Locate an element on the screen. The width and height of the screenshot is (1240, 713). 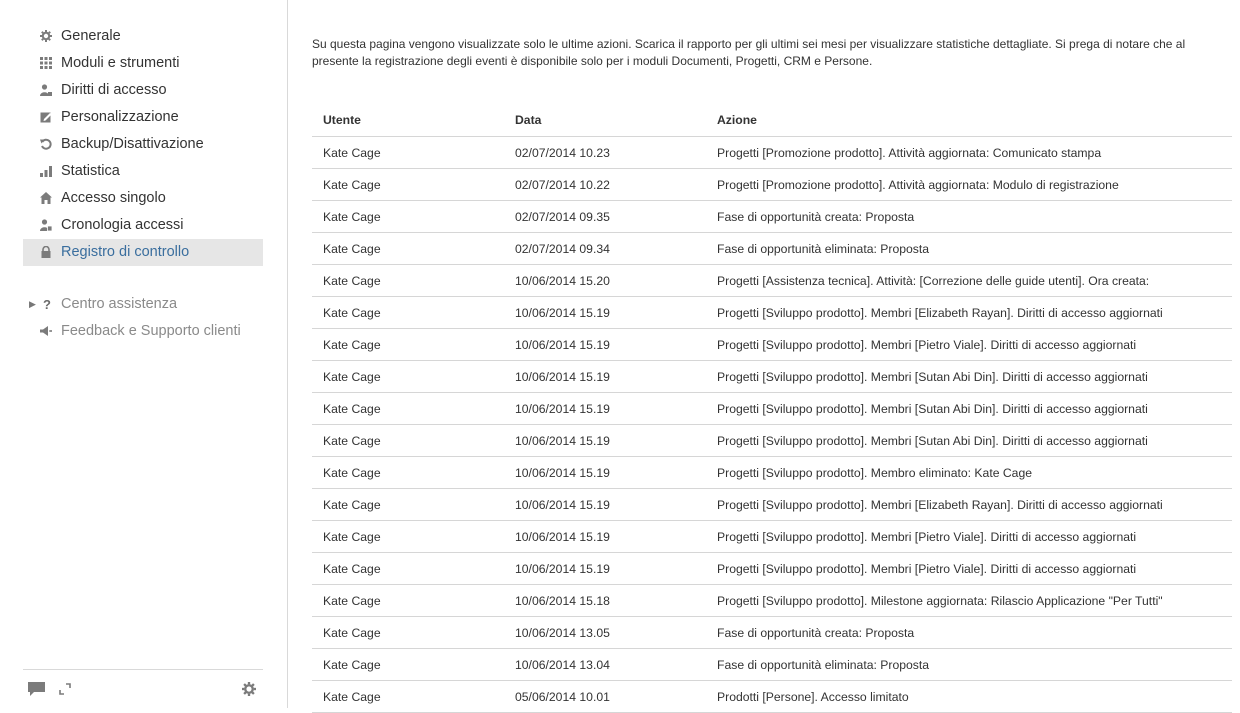
sidebar-item-label: Accesso singolo is located at coordinates (113, 198).